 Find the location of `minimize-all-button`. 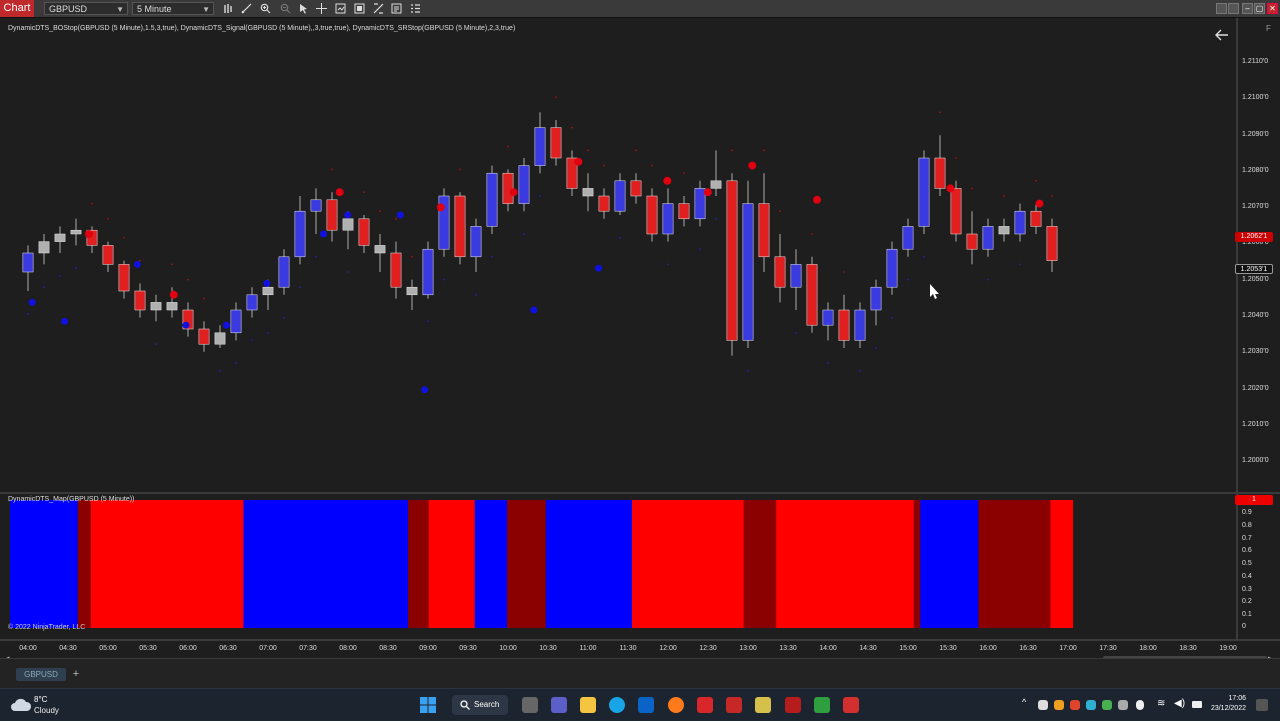

minimize-all-button is located at coordinates (1221, 8).